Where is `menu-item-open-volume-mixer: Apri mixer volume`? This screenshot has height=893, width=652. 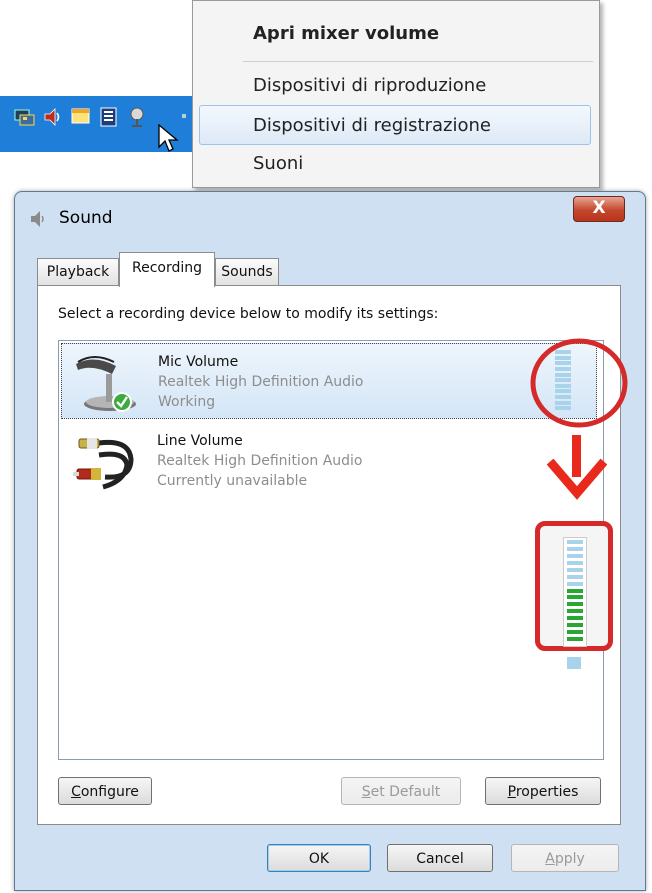
menu-item-open-volume-mixer: Apri mixer volume is located at coordinates (346, 33).